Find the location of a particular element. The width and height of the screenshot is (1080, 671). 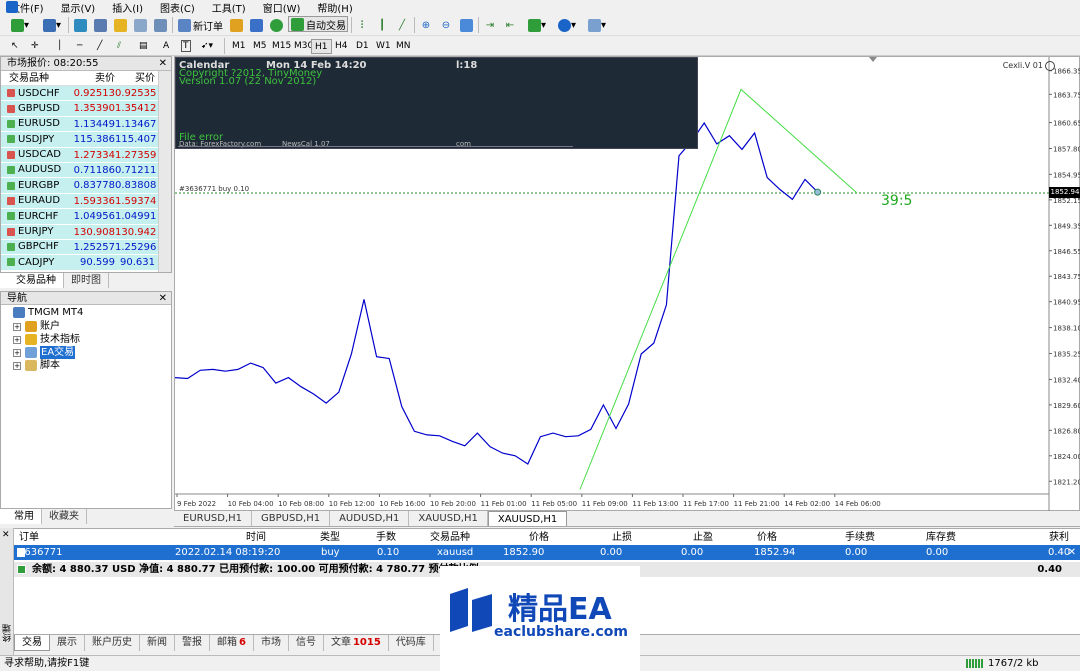

vertical-line-tool: │ is located at coordinates (59, 46).